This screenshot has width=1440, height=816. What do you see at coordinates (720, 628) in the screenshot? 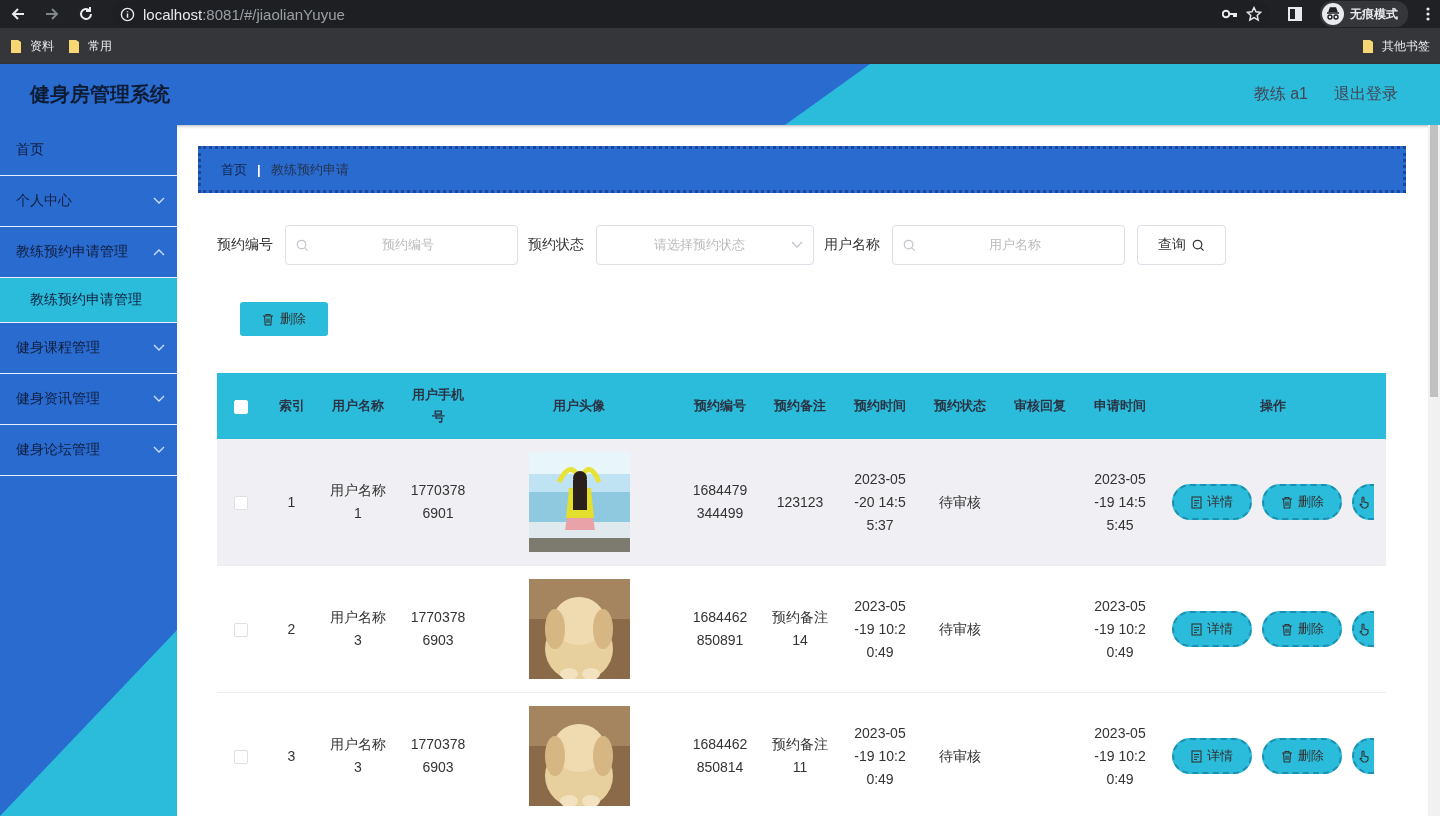
I see `table-cell: 1684462850891` at bounding box center [720, 628].